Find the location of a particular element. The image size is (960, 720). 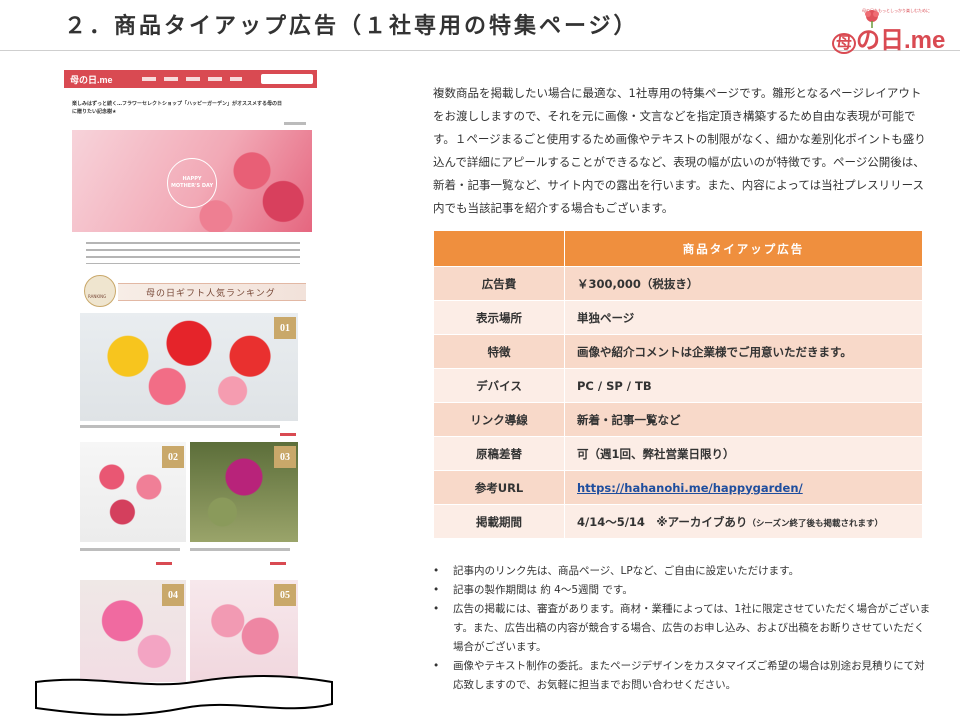

table-row: 表示場所 単独ページ is located at coordinates (678, 317).